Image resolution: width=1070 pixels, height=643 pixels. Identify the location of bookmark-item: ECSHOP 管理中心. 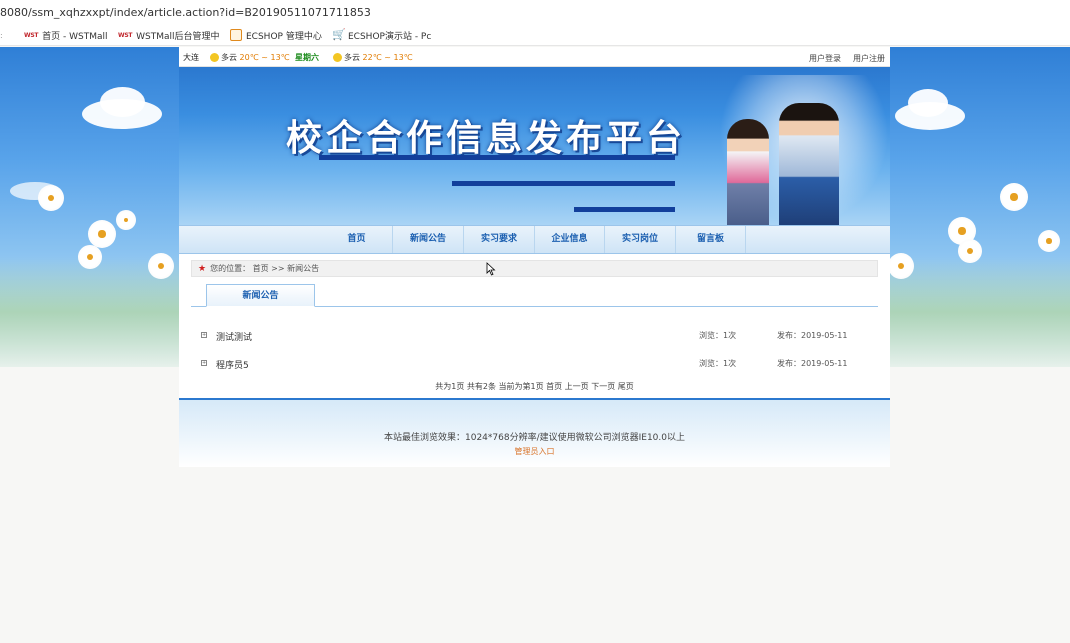
(276, 35).